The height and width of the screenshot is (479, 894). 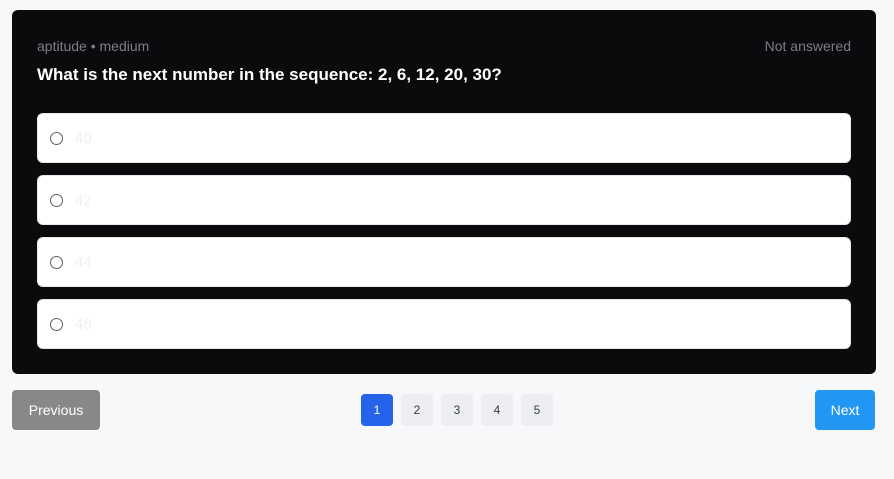 I want to click on page-button-3: 3, so click(x=457, y=410).